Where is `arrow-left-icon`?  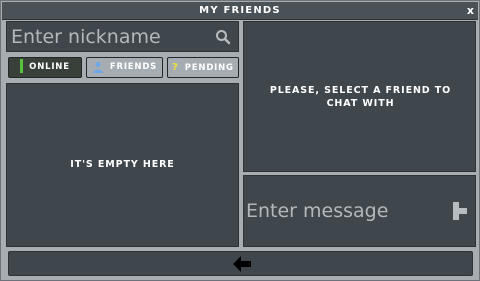
arrow-left-icon is located at coordinates (242, 264).